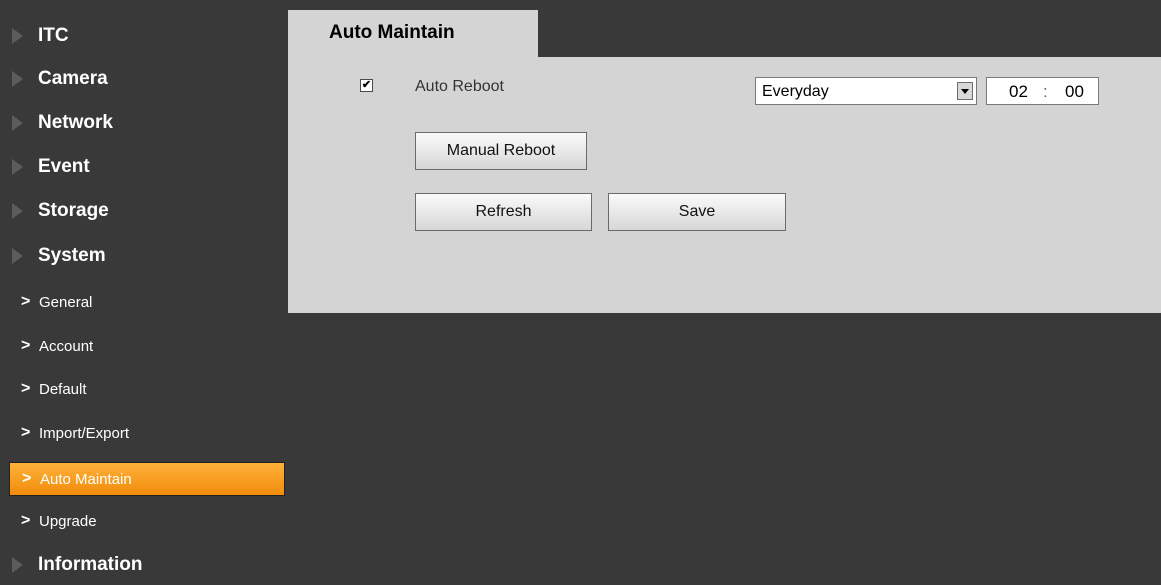  I want to click on page-title: Auto Maintain, so click(392, 32).